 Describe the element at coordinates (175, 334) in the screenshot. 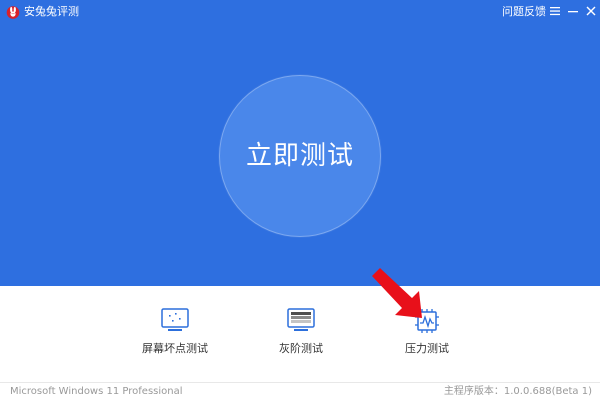

I see `tool-dead-pixel-test: 屏幕坏点测试` at that location.